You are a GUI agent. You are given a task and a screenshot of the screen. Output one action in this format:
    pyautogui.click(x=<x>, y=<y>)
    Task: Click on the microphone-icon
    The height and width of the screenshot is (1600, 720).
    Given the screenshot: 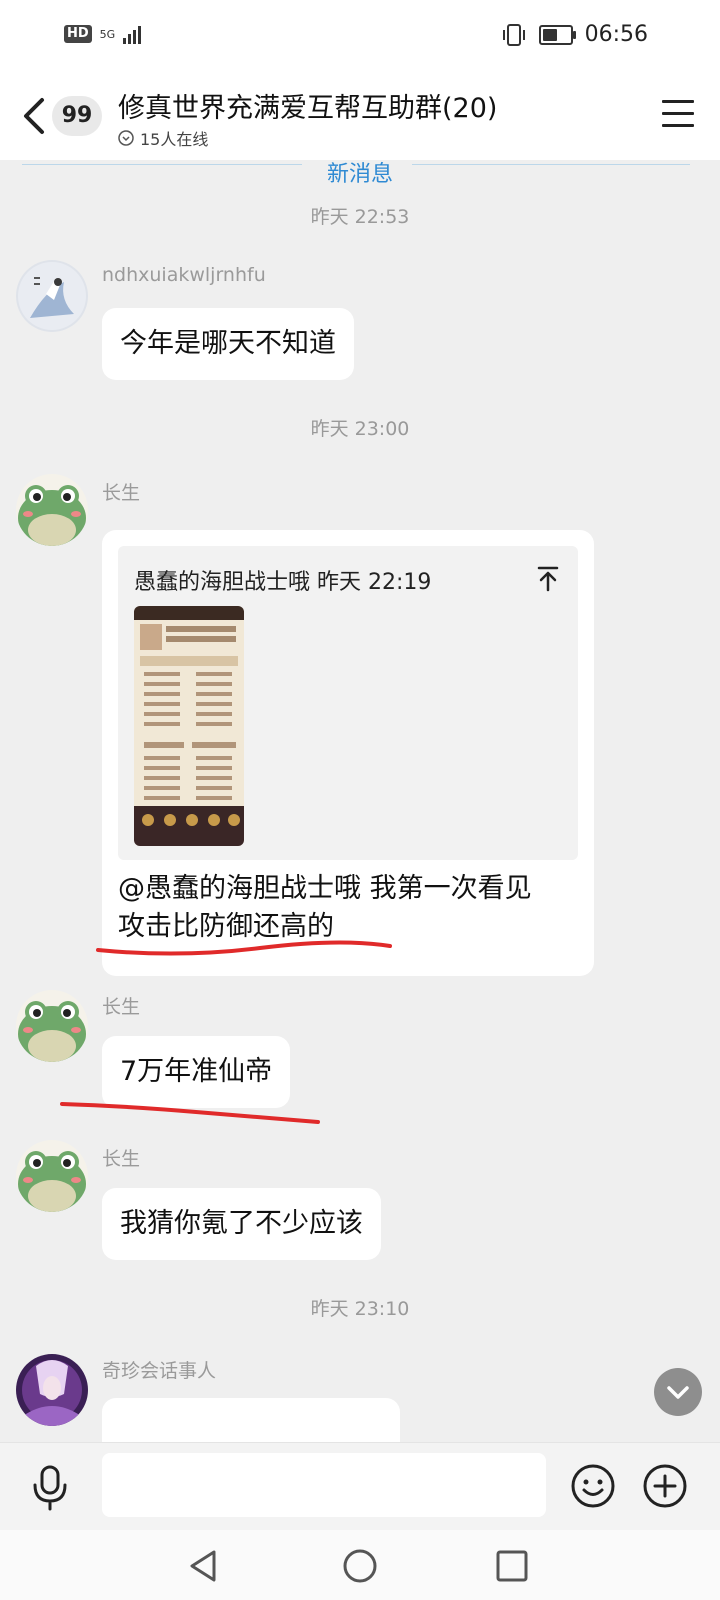 What is the action you would take?
    pyautogui.click(x=50, y=1488)
    